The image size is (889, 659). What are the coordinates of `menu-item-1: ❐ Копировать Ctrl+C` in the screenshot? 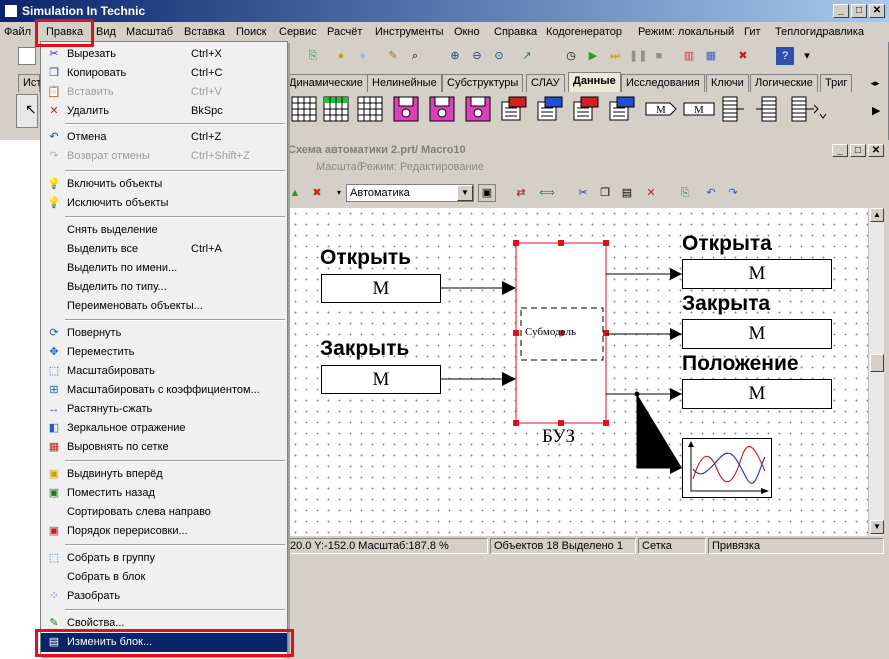 It's located at (164, 73).